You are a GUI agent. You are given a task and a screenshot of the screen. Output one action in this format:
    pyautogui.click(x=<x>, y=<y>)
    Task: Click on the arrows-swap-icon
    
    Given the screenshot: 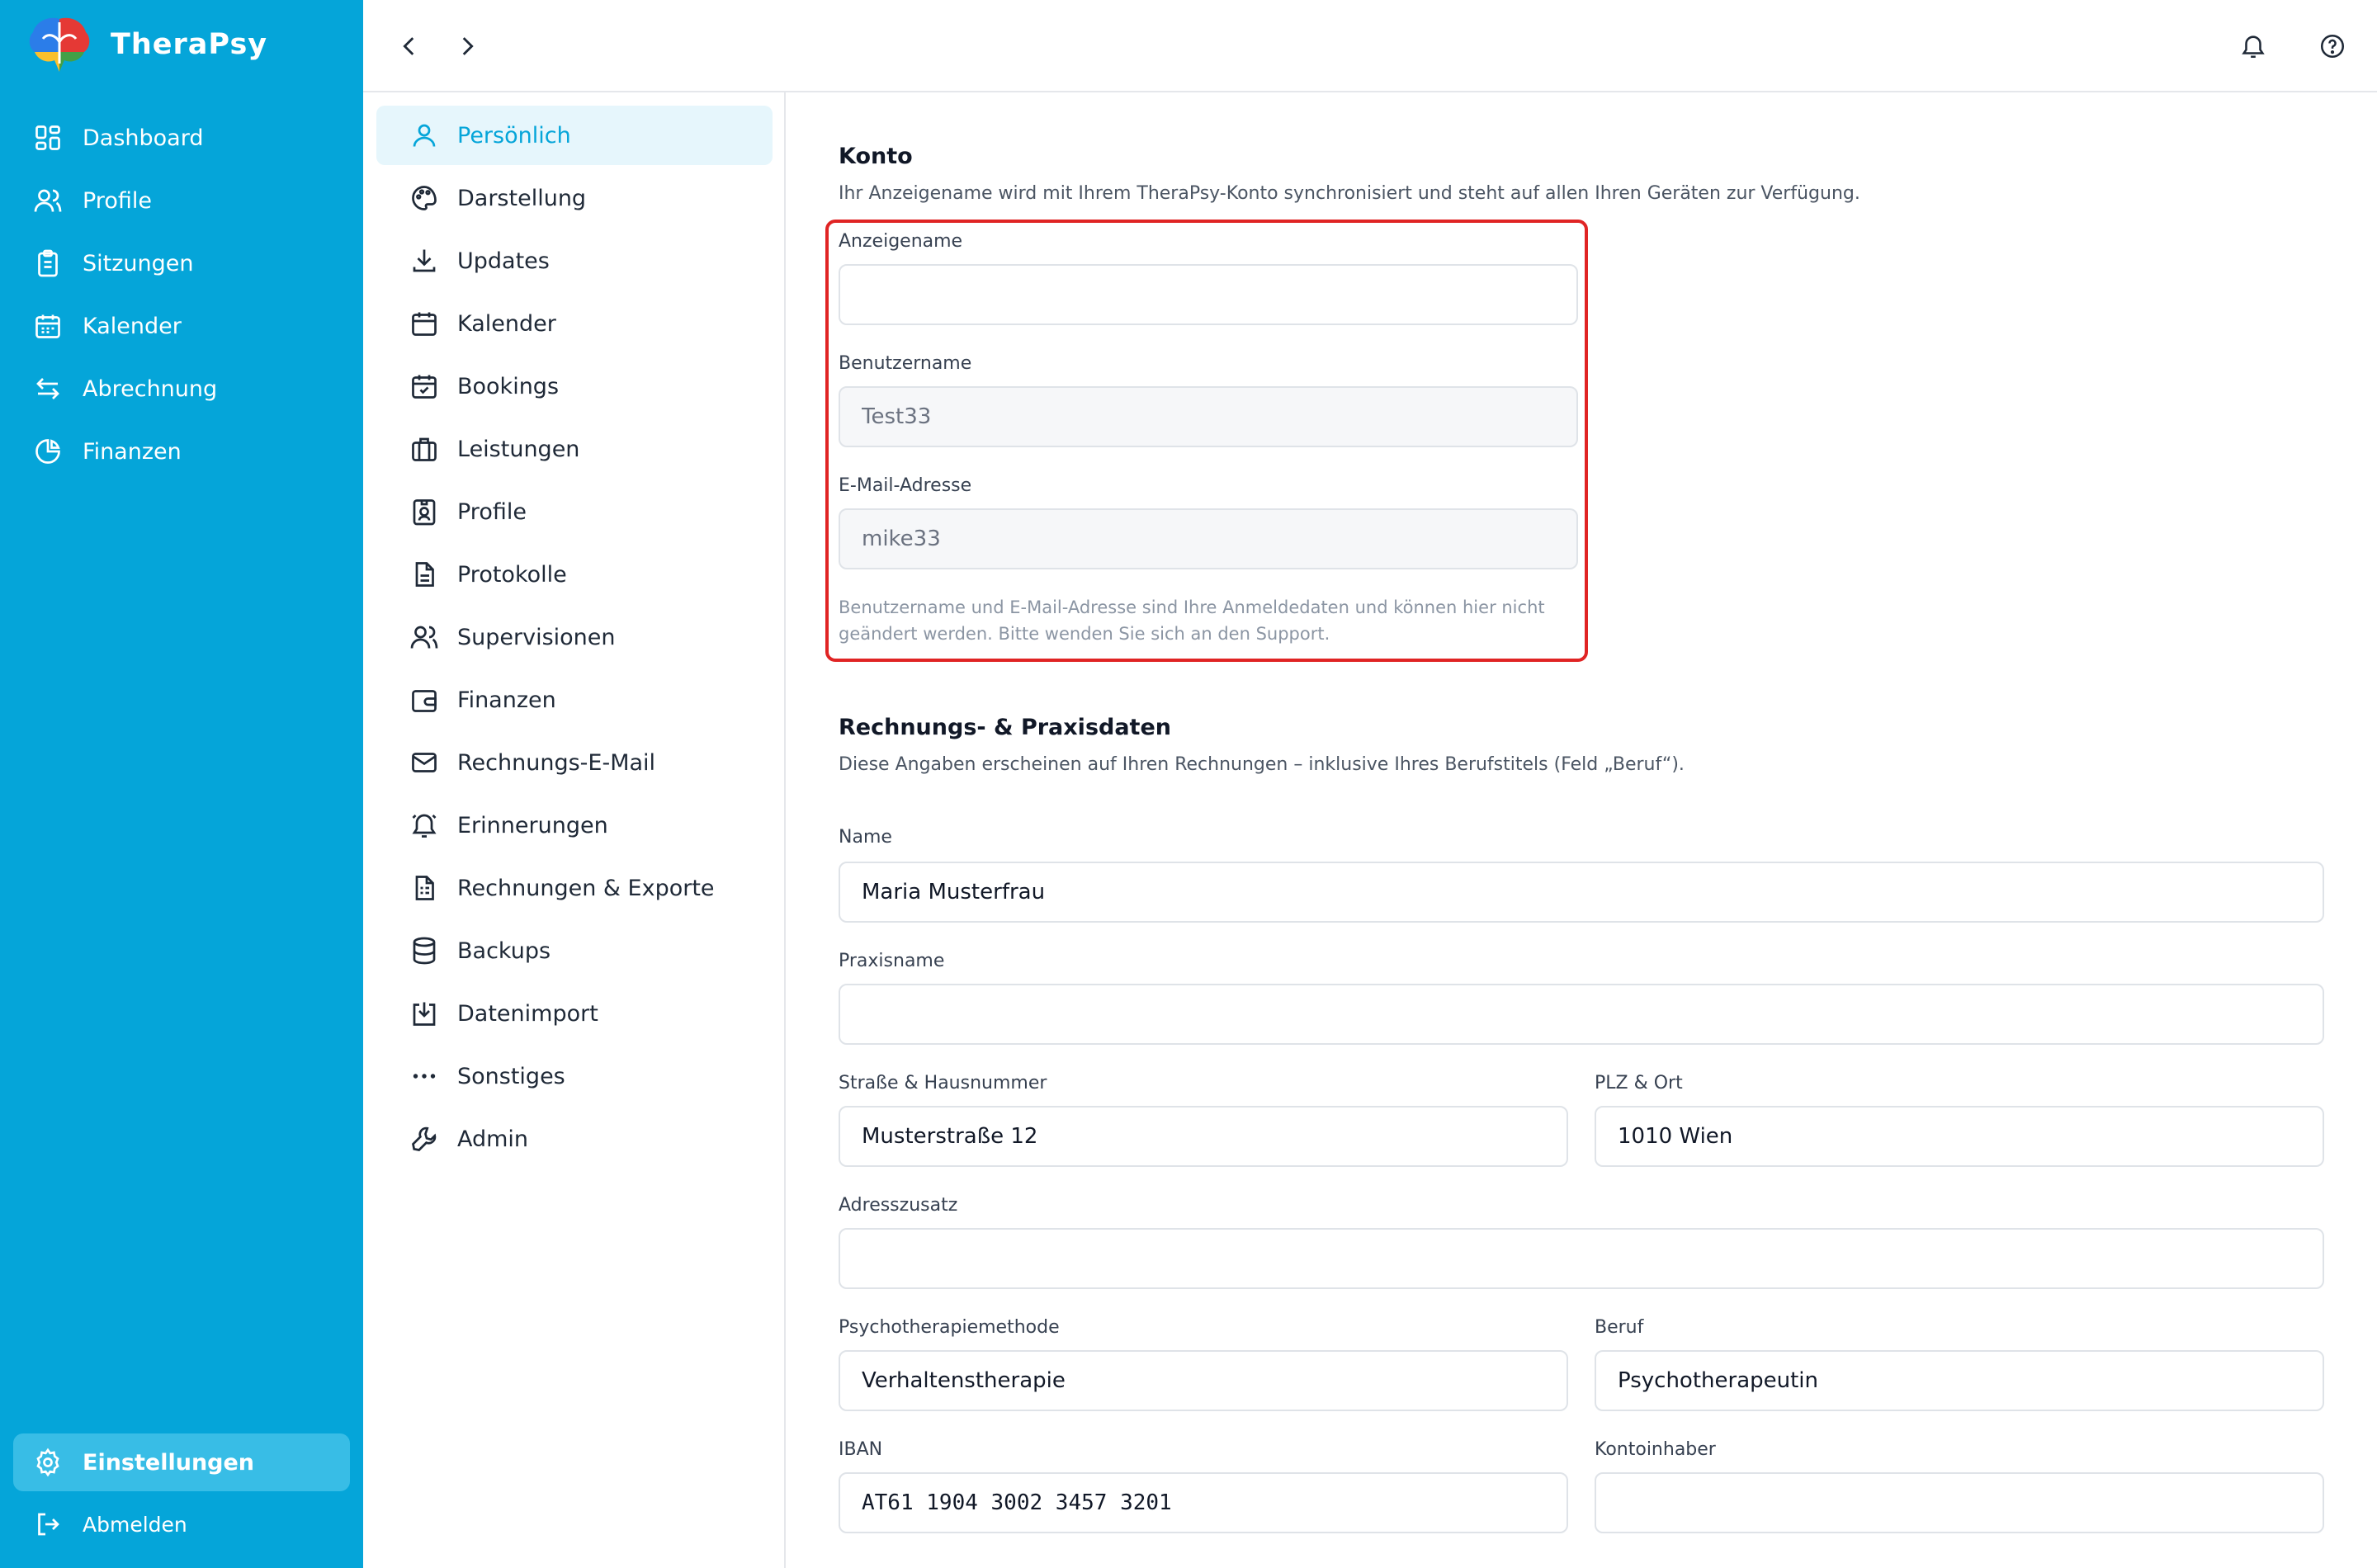 What is the action you would take?
    pyautogui.click(x=47, y=388)
    